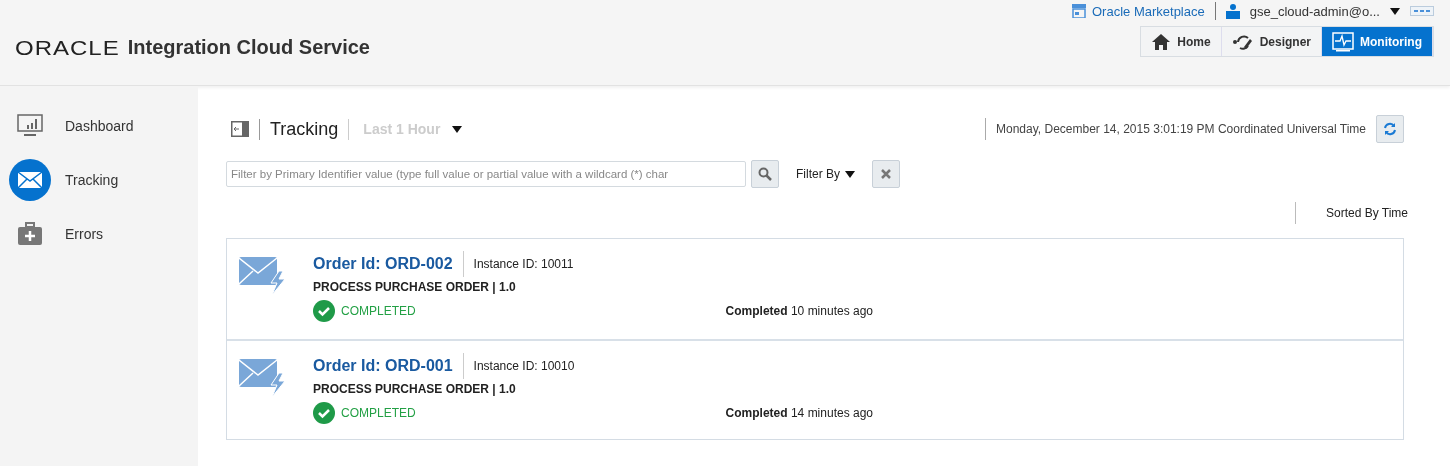  I want to click on product-name: Integration Cloud Service, so click(248, 47).